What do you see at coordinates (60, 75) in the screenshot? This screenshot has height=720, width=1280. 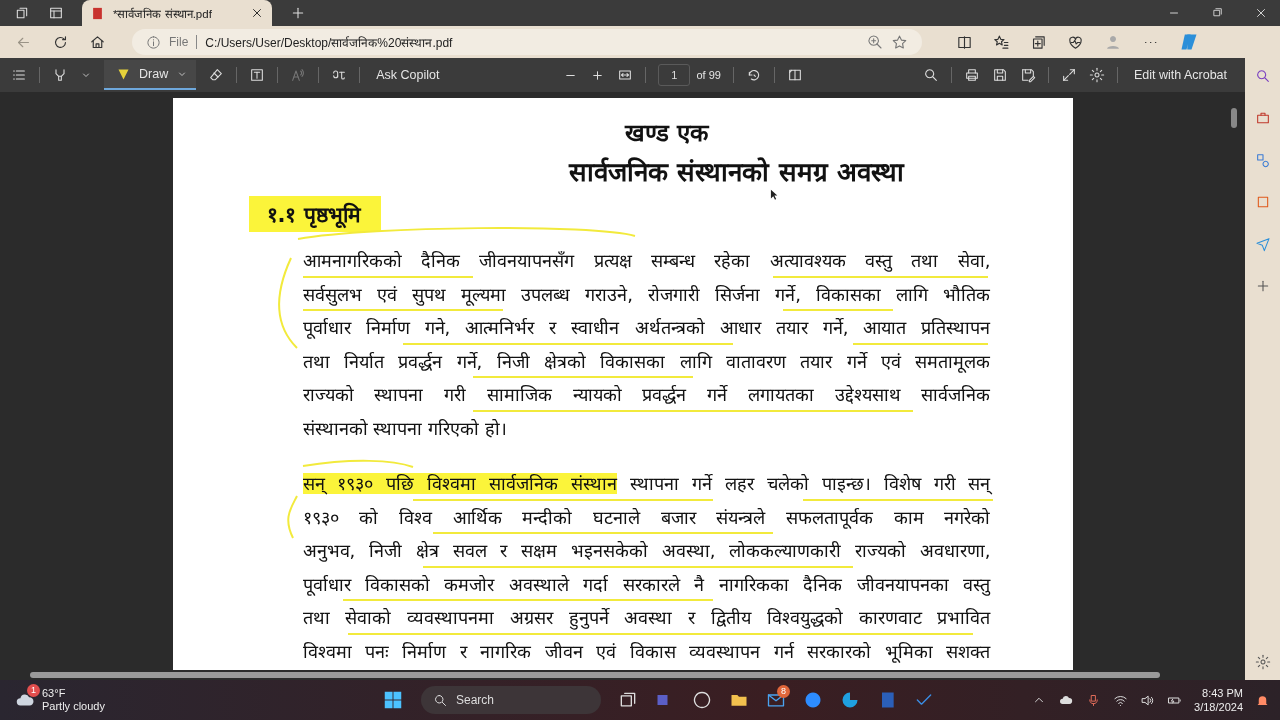 I see `highlighter-icon` at bounding box center [60, 75].